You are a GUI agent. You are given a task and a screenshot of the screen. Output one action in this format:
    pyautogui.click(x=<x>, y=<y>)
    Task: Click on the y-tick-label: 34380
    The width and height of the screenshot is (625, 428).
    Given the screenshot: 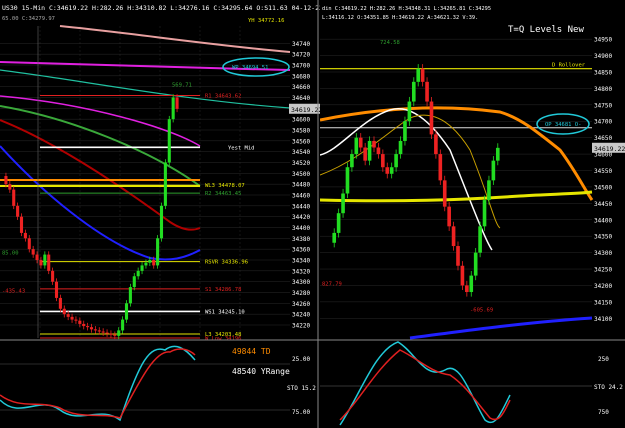 What is the action you would take?
    pyautogui.click(x=301, y=239)
    